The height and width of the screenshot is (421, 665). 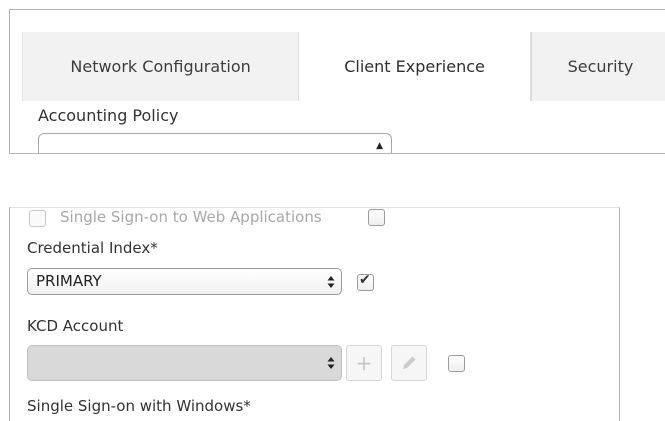 What do you see at coordinates (37, 218) in the screenshot?
I see `sso-web-checkbox` at bounding box center [37, 218].